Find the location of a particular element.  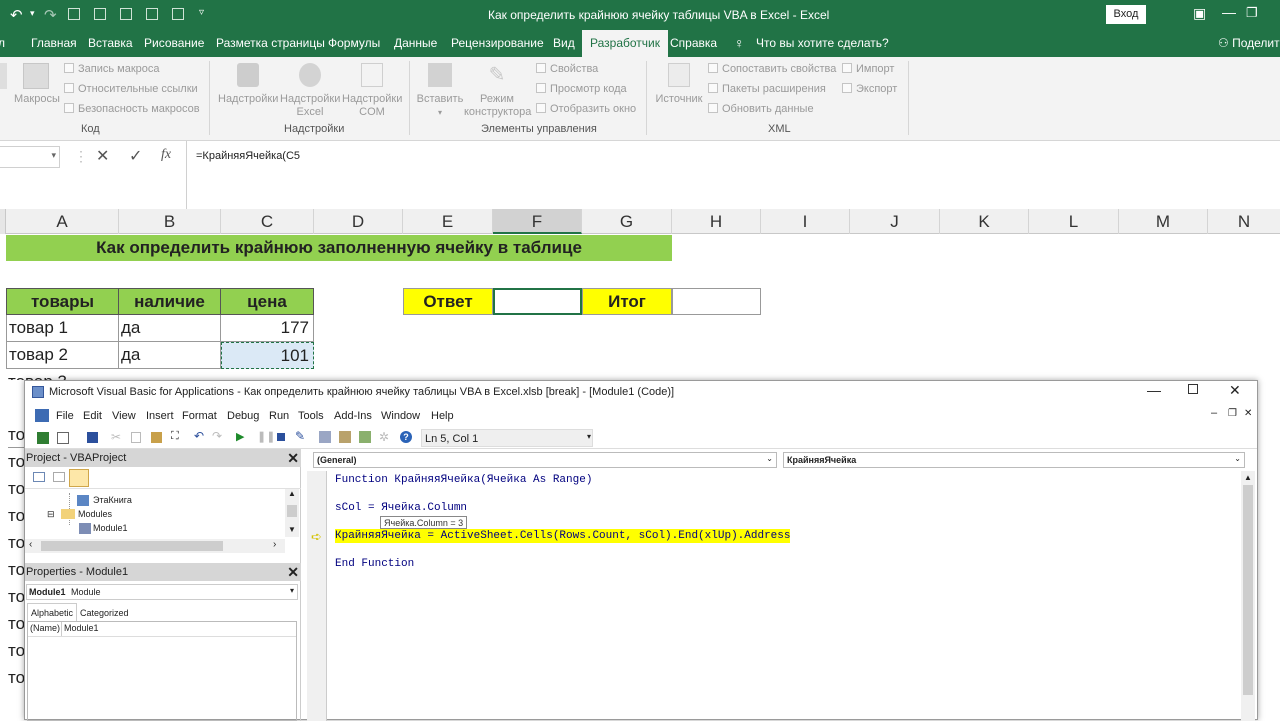

scroll-left-icon: ‹ is located at coordinates (30, 544).